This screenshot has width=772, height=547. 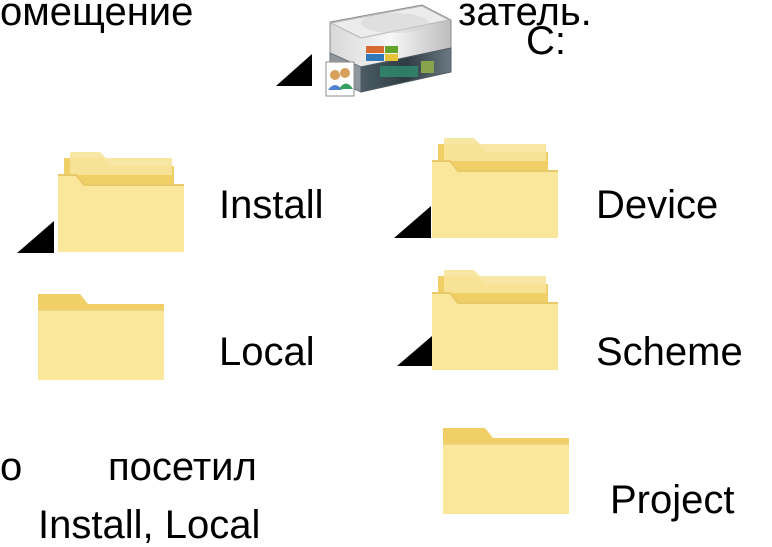 What do you see at coordinates (11, 467) in the screenshot?
I see `bottom-text-left: о` at bounding box center [11, 467].